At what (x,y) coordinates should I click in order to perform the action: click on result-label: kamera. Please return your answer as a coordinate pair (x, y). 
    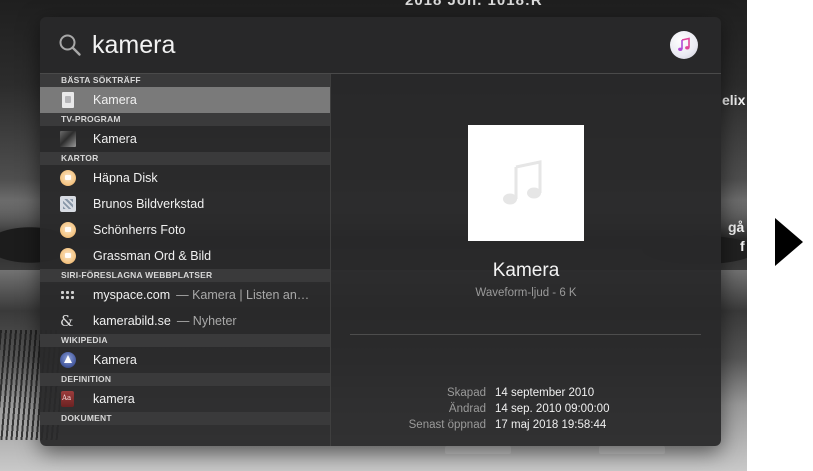
    Looking at the image, I should click on (114, 399).